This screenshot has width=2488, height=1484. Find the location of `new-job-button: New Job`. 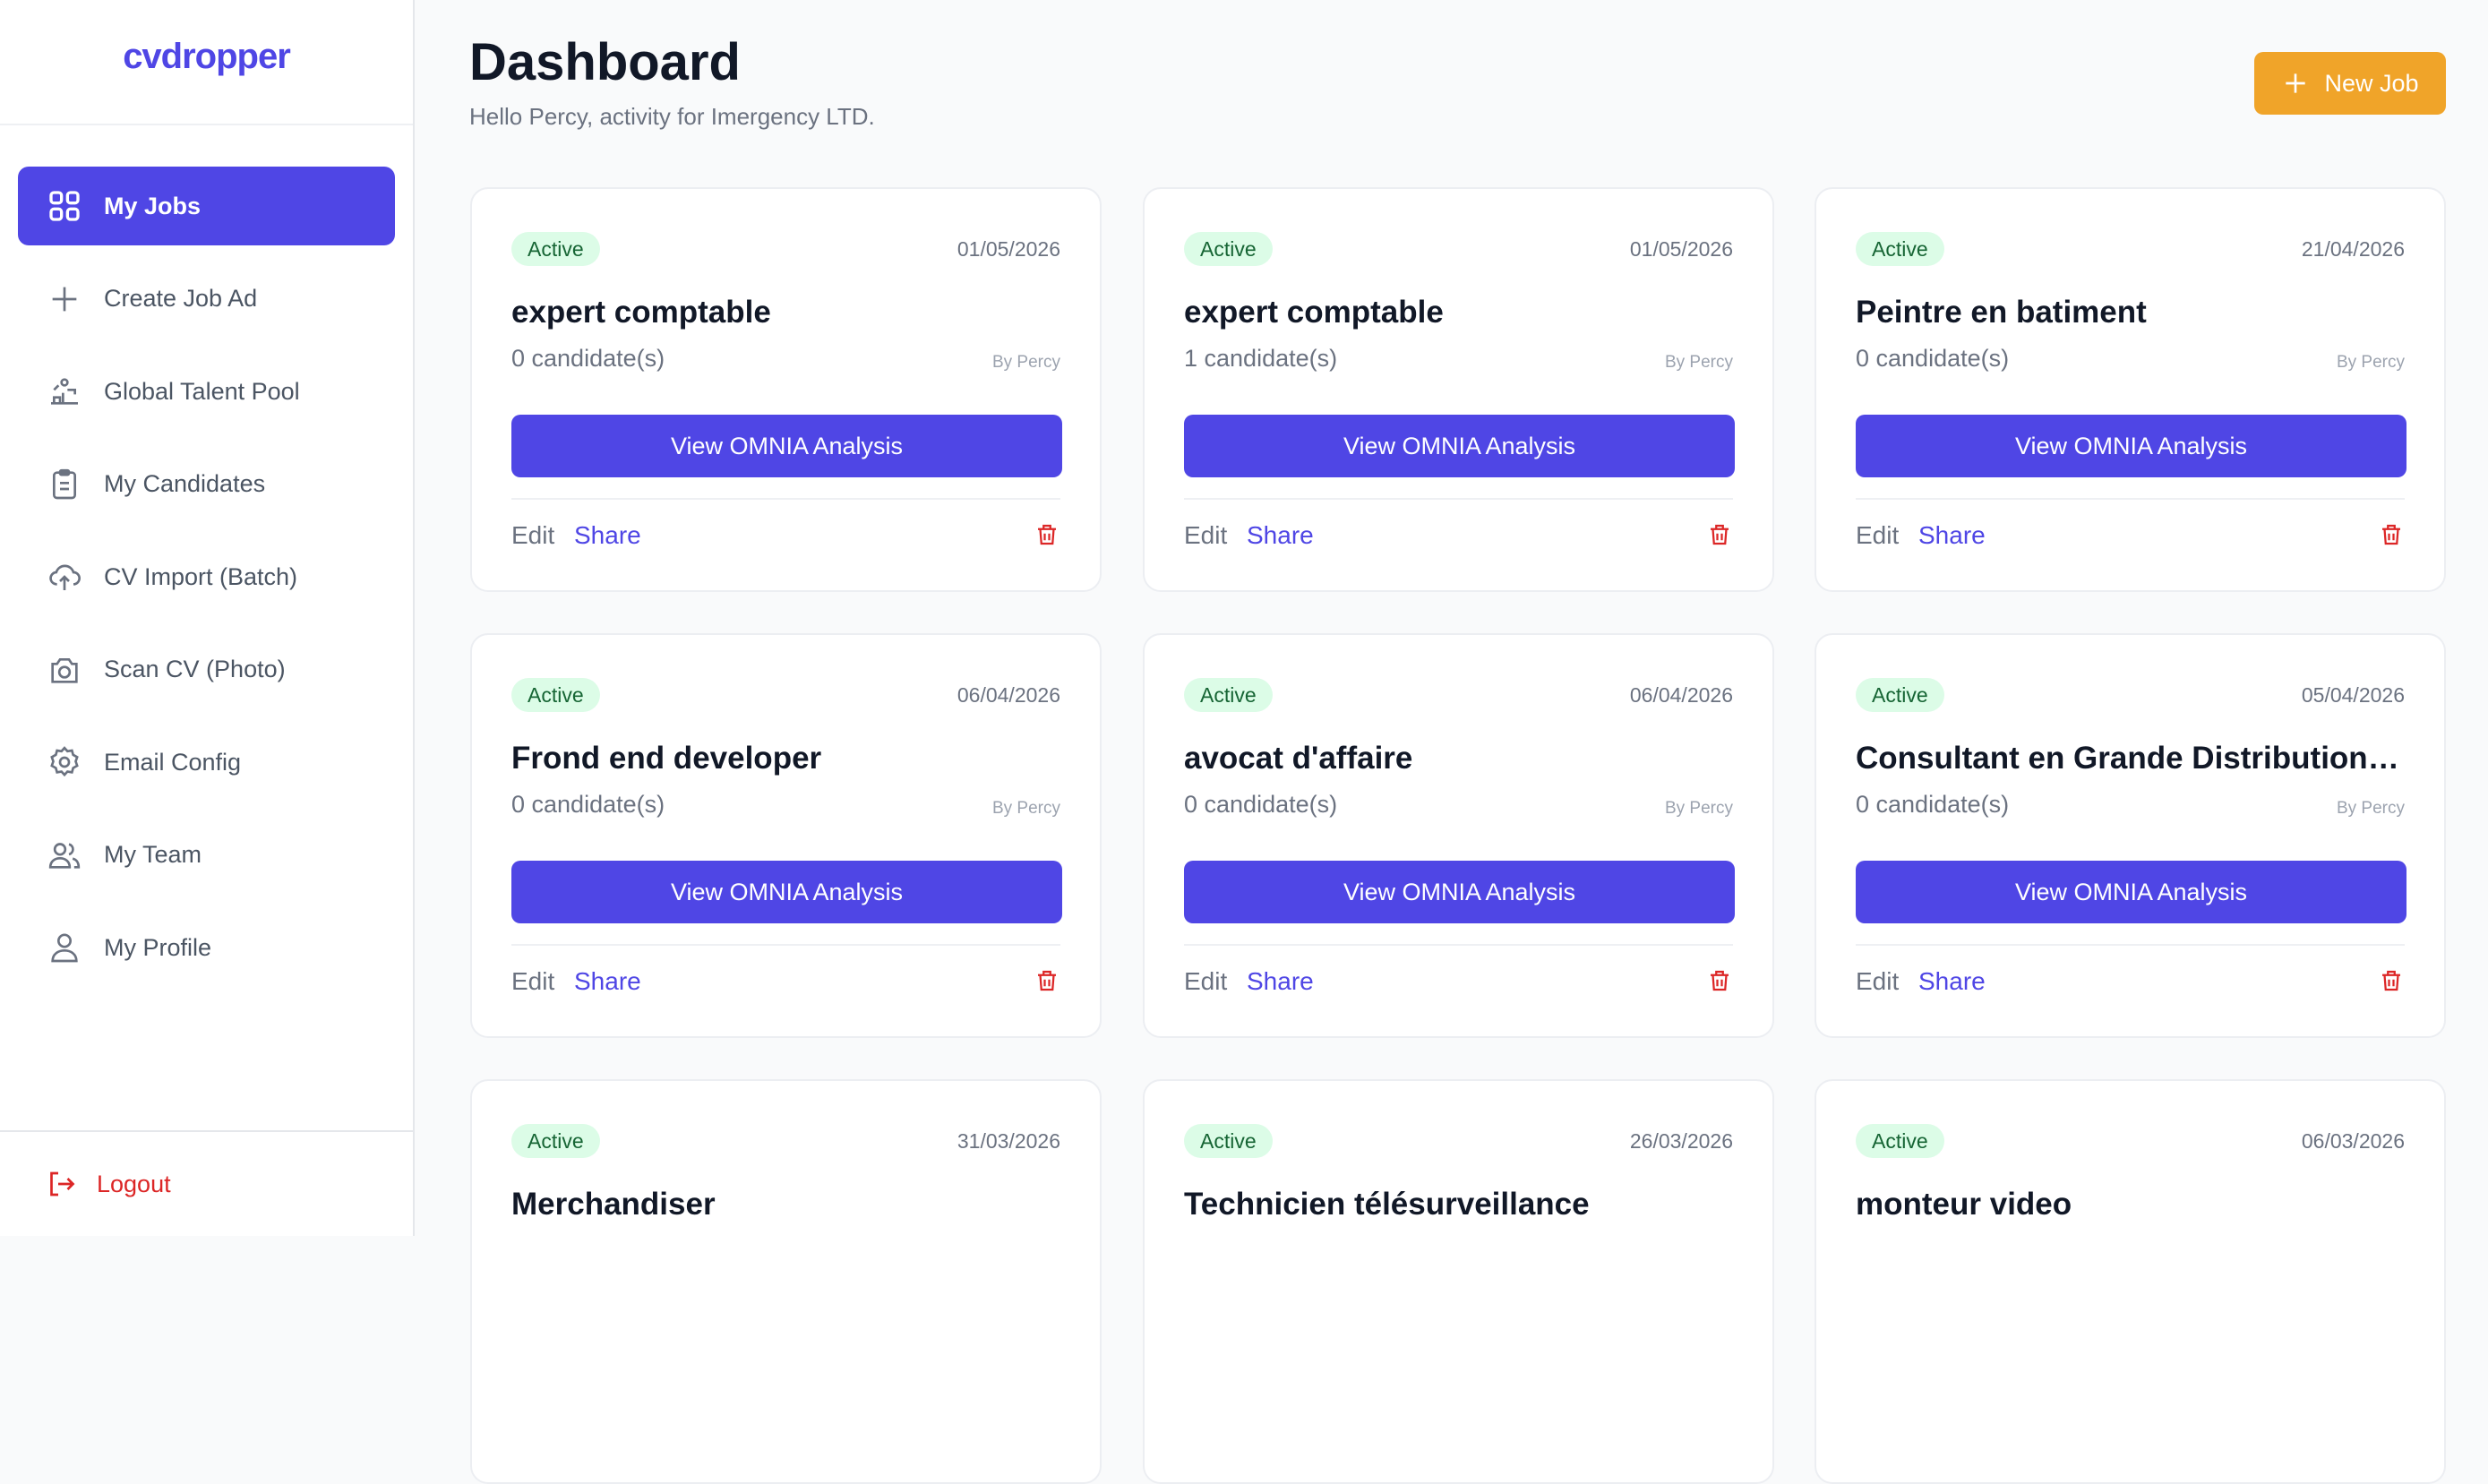

new-job-button: New Job is located at coordinates (2350, 83).